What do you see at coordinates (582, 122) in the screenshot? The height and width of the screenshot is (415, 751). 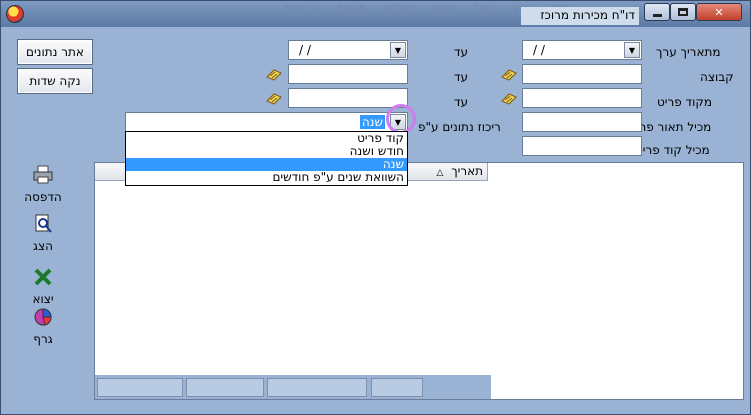 I see `item-desc-field` at bounding box center [582, 122].